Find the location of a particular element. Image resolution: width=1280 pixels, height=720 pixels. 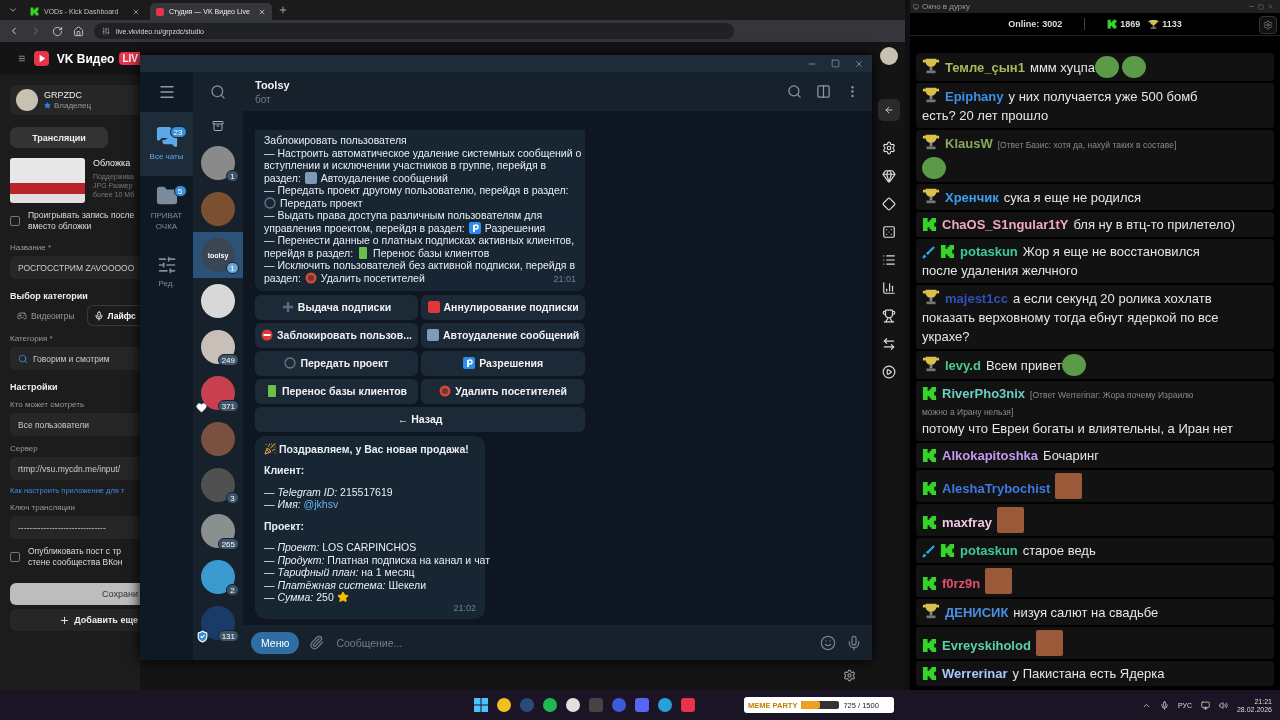

book-icon is located at coordinates (271, 391).